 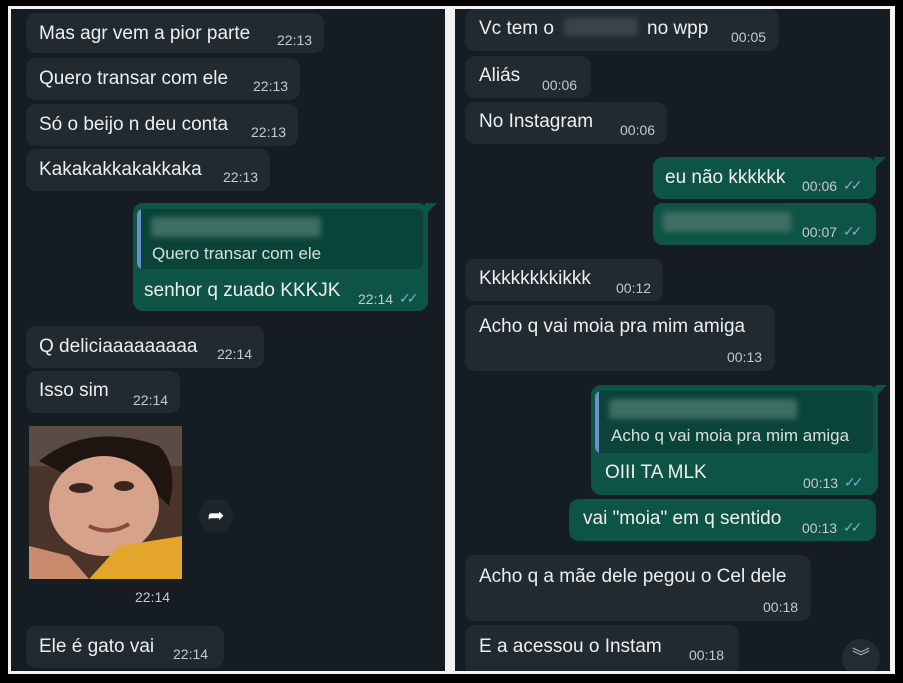 What do you see at coordinates (536, 121) in the screenshot?
I see `message-text: No Instagram` at bounding box center [536, 121].